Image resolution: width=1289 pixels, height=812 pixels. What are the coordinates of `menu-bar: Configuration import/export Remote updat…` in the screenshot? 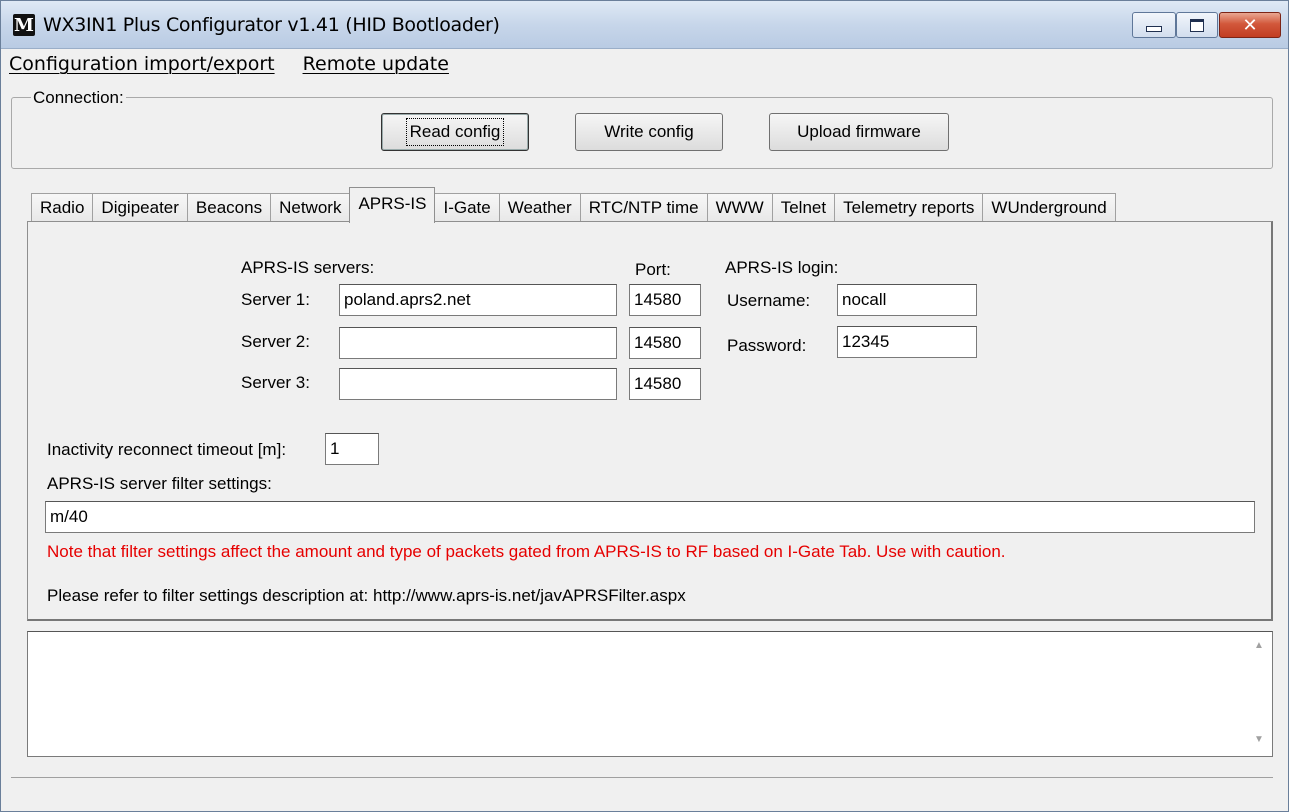 It's located at (240, 69).